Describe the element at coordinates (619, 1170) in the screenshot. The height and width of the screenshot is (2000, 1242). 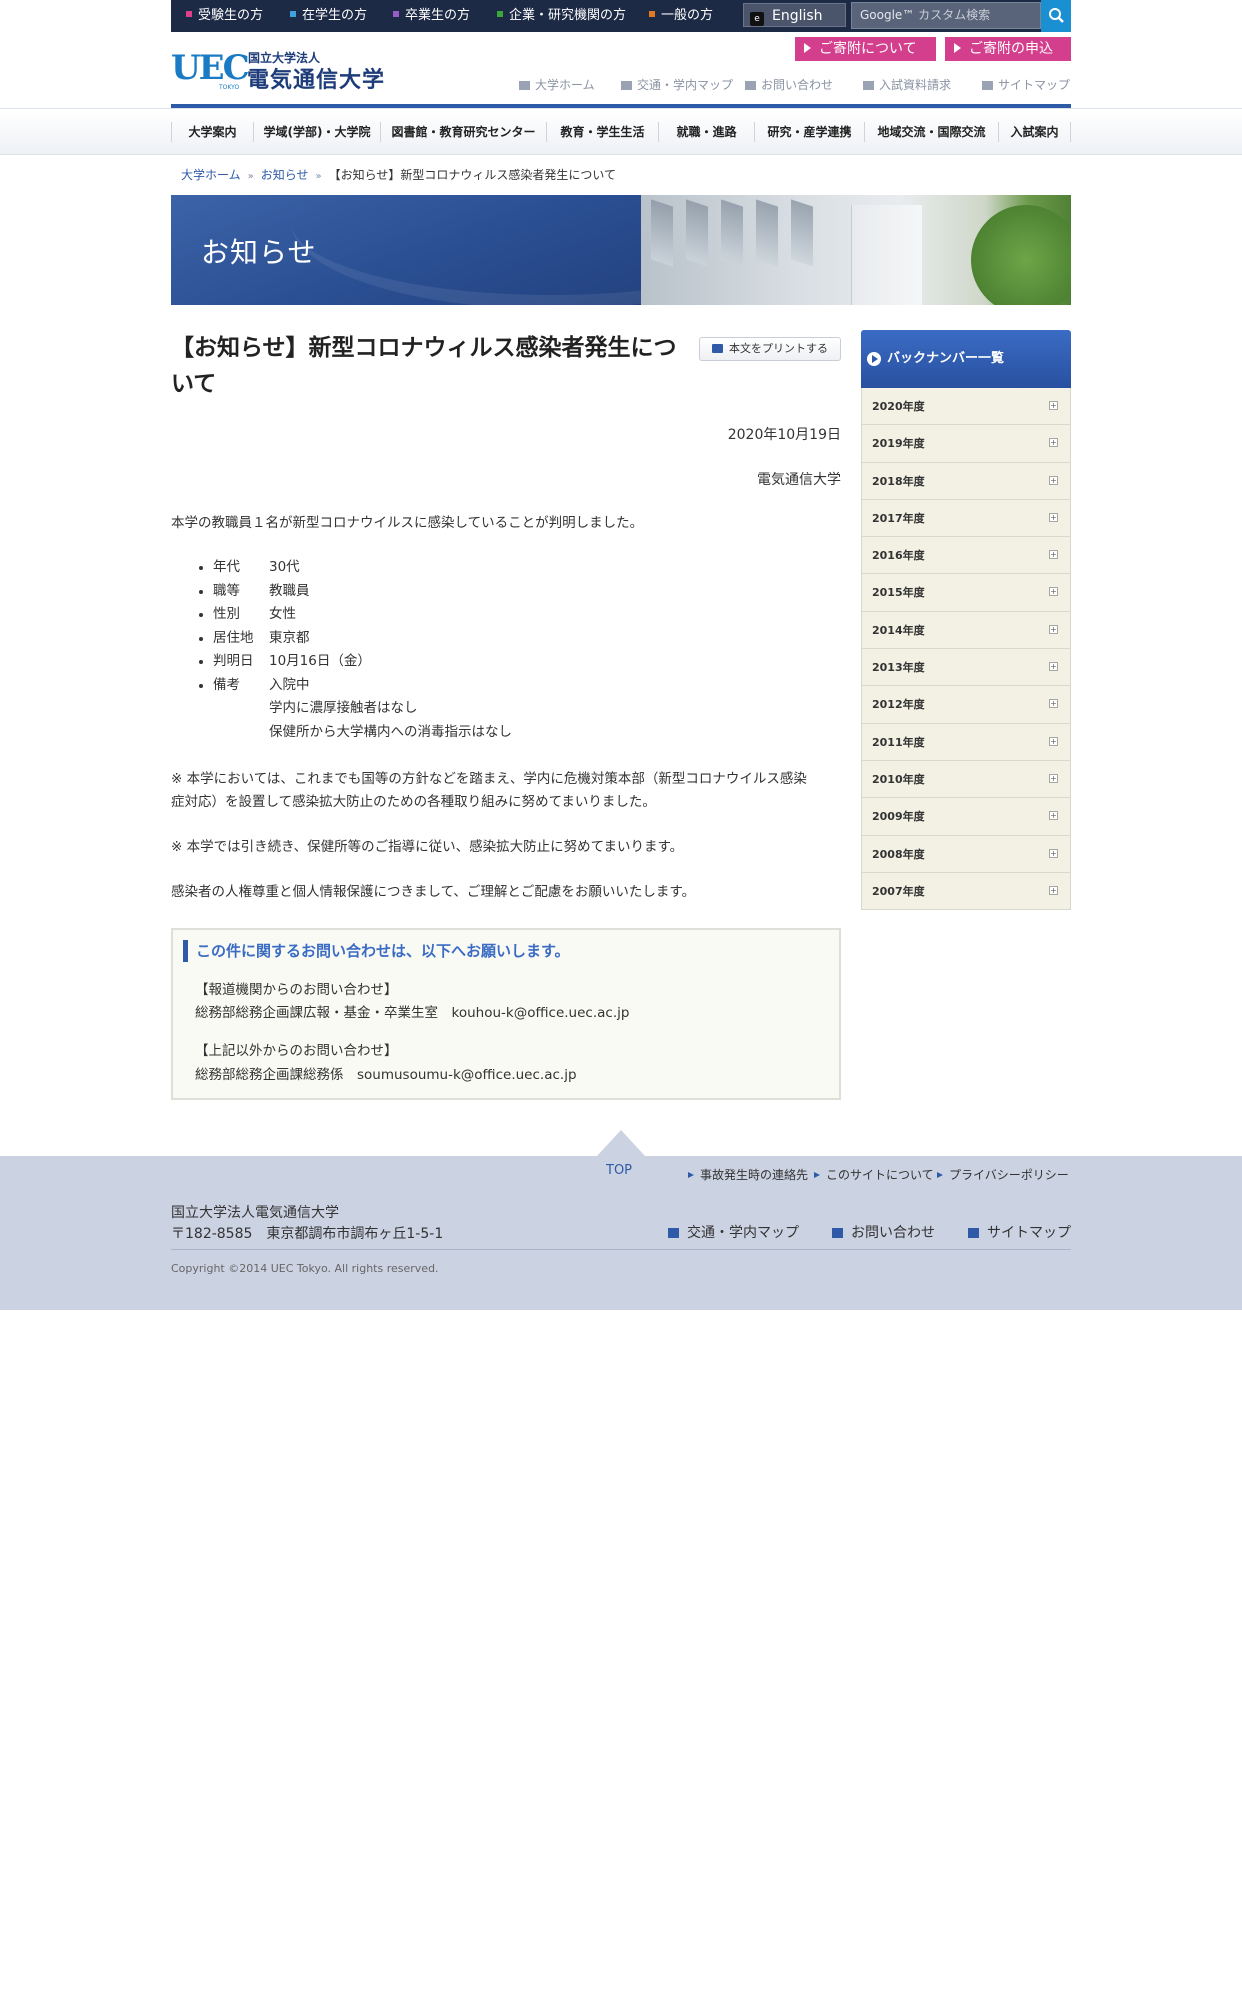
I see `back-to-top-label: TOP` at that location.